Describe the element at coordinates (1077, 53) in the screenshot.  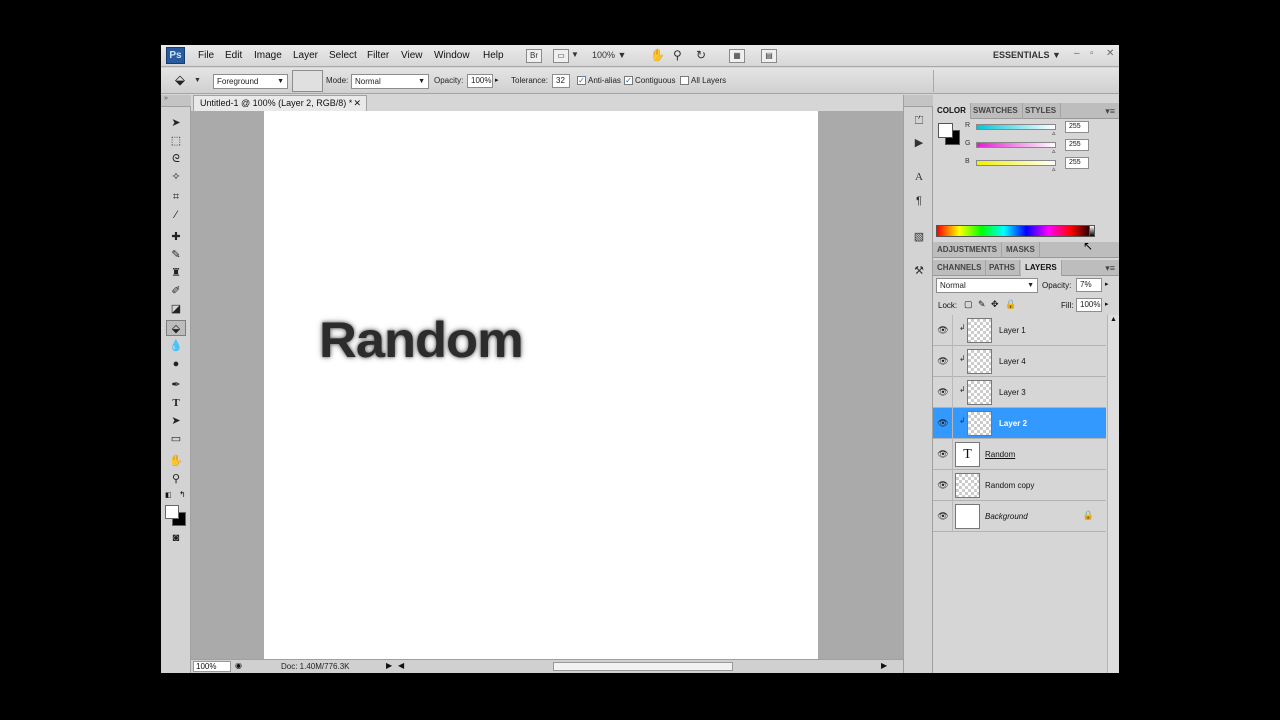
I see `minimize-icon: –` at that location.